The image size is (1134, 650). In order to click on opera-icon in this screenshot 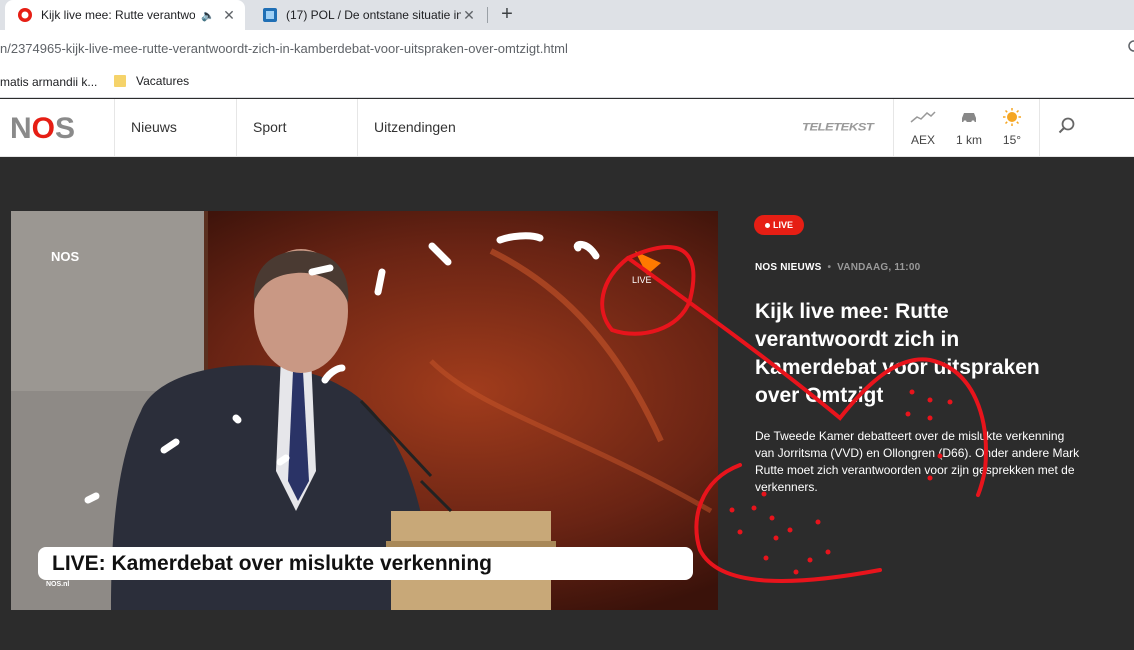, I will do `click(25, 15)`.